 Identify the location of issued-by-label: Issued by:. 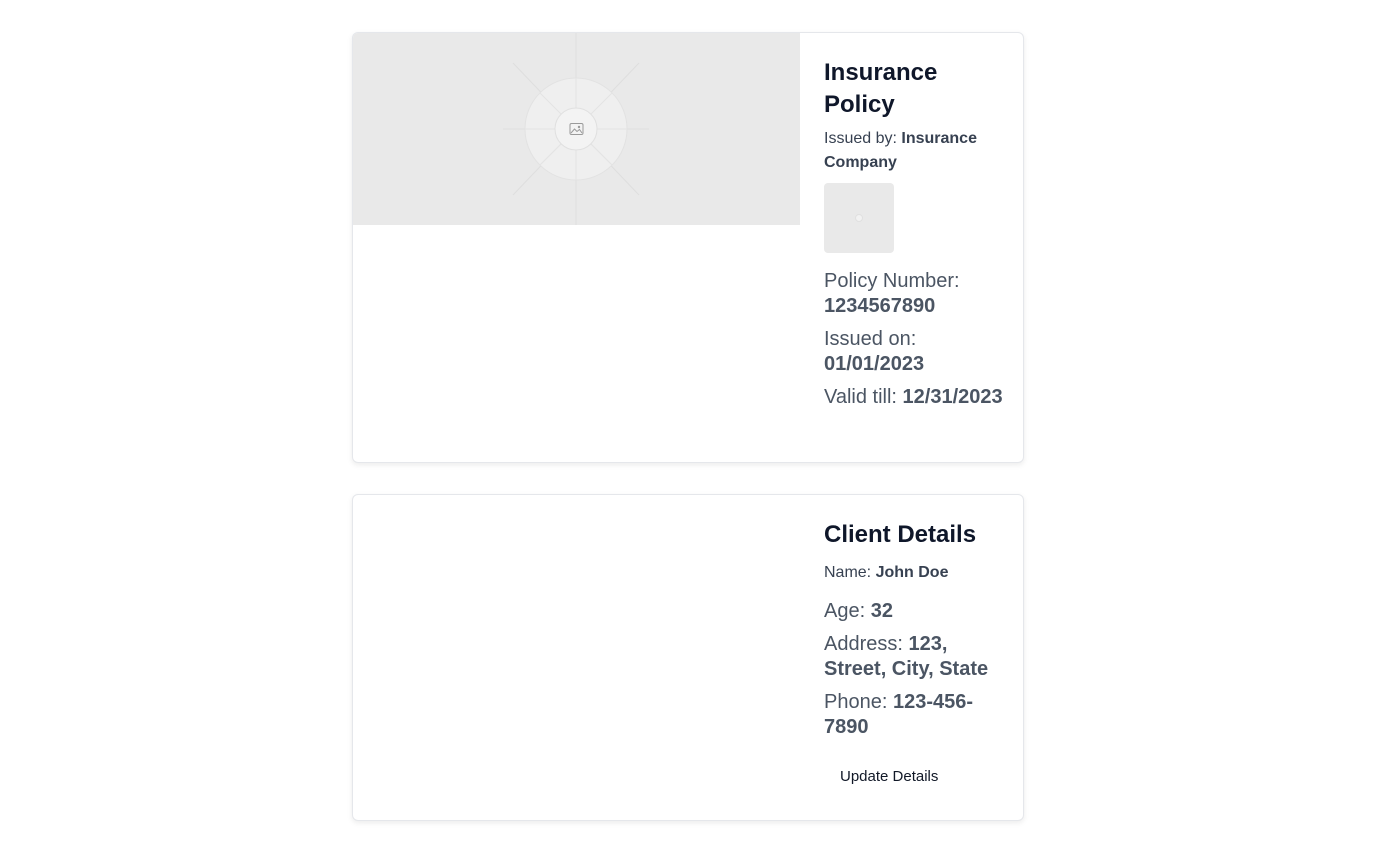
(863, 138).